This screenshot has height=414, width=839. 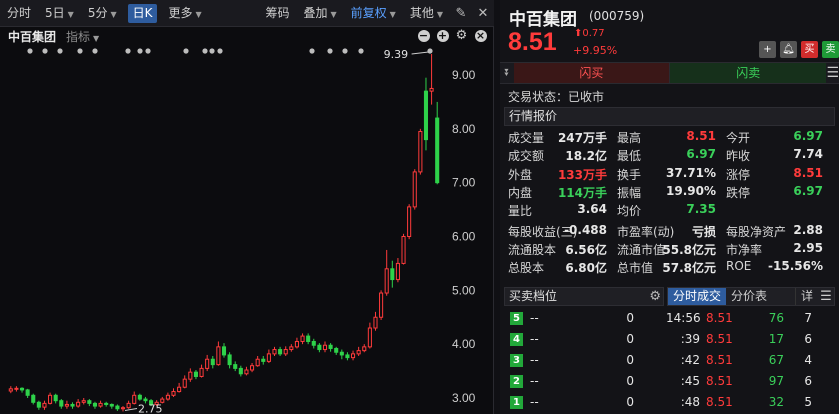 I want to click on buy-button: 买, so click(x=809, y=49).